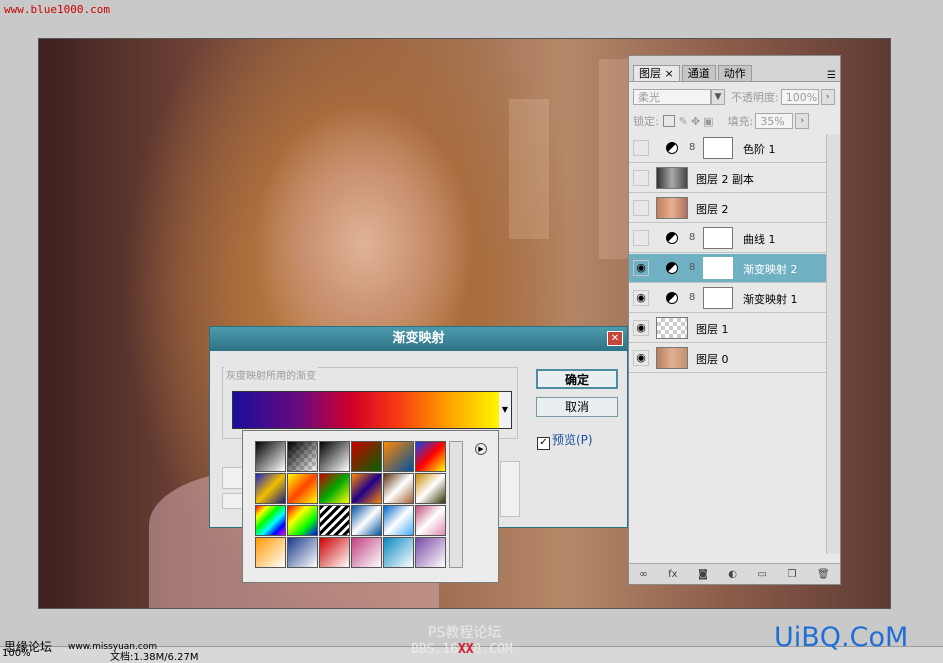  What do you see at coordinates (669, 73) in the screenshot?
I see `tab-close-icon: ×` at bounding box center [669, 73].